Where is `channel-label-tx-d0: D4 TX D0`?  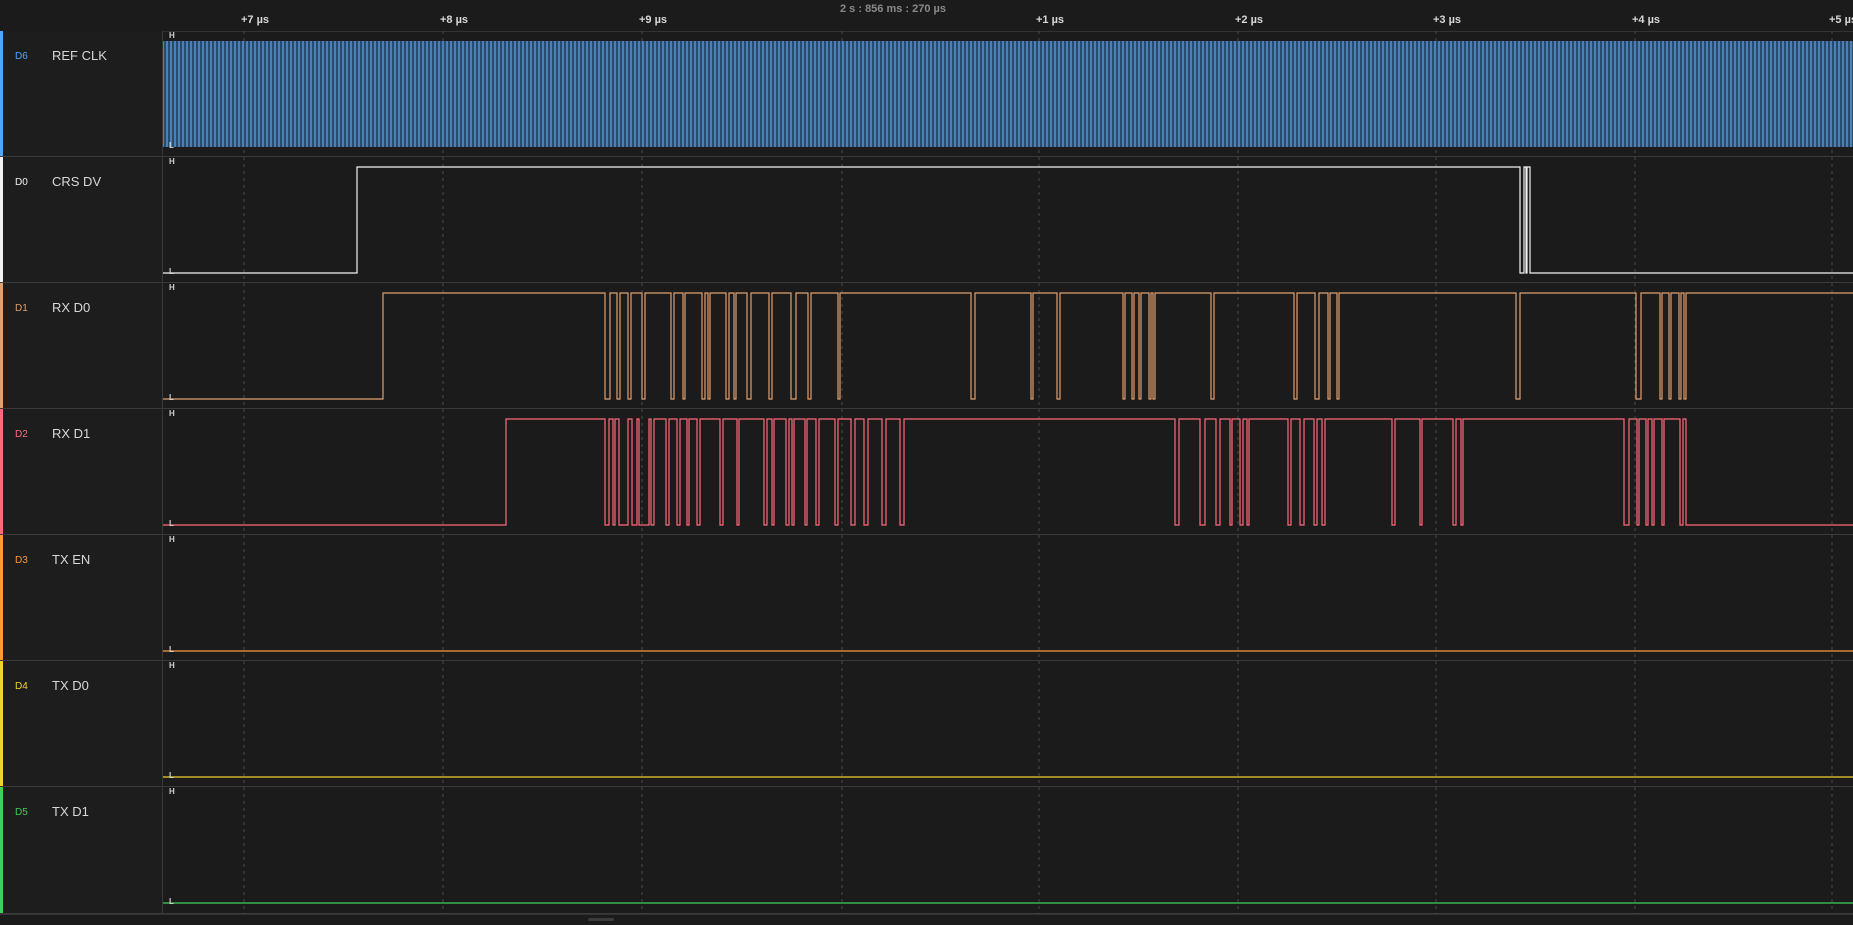
channel-label-tx-d0: D4 TX D0 is located at coordinates (81, 724).